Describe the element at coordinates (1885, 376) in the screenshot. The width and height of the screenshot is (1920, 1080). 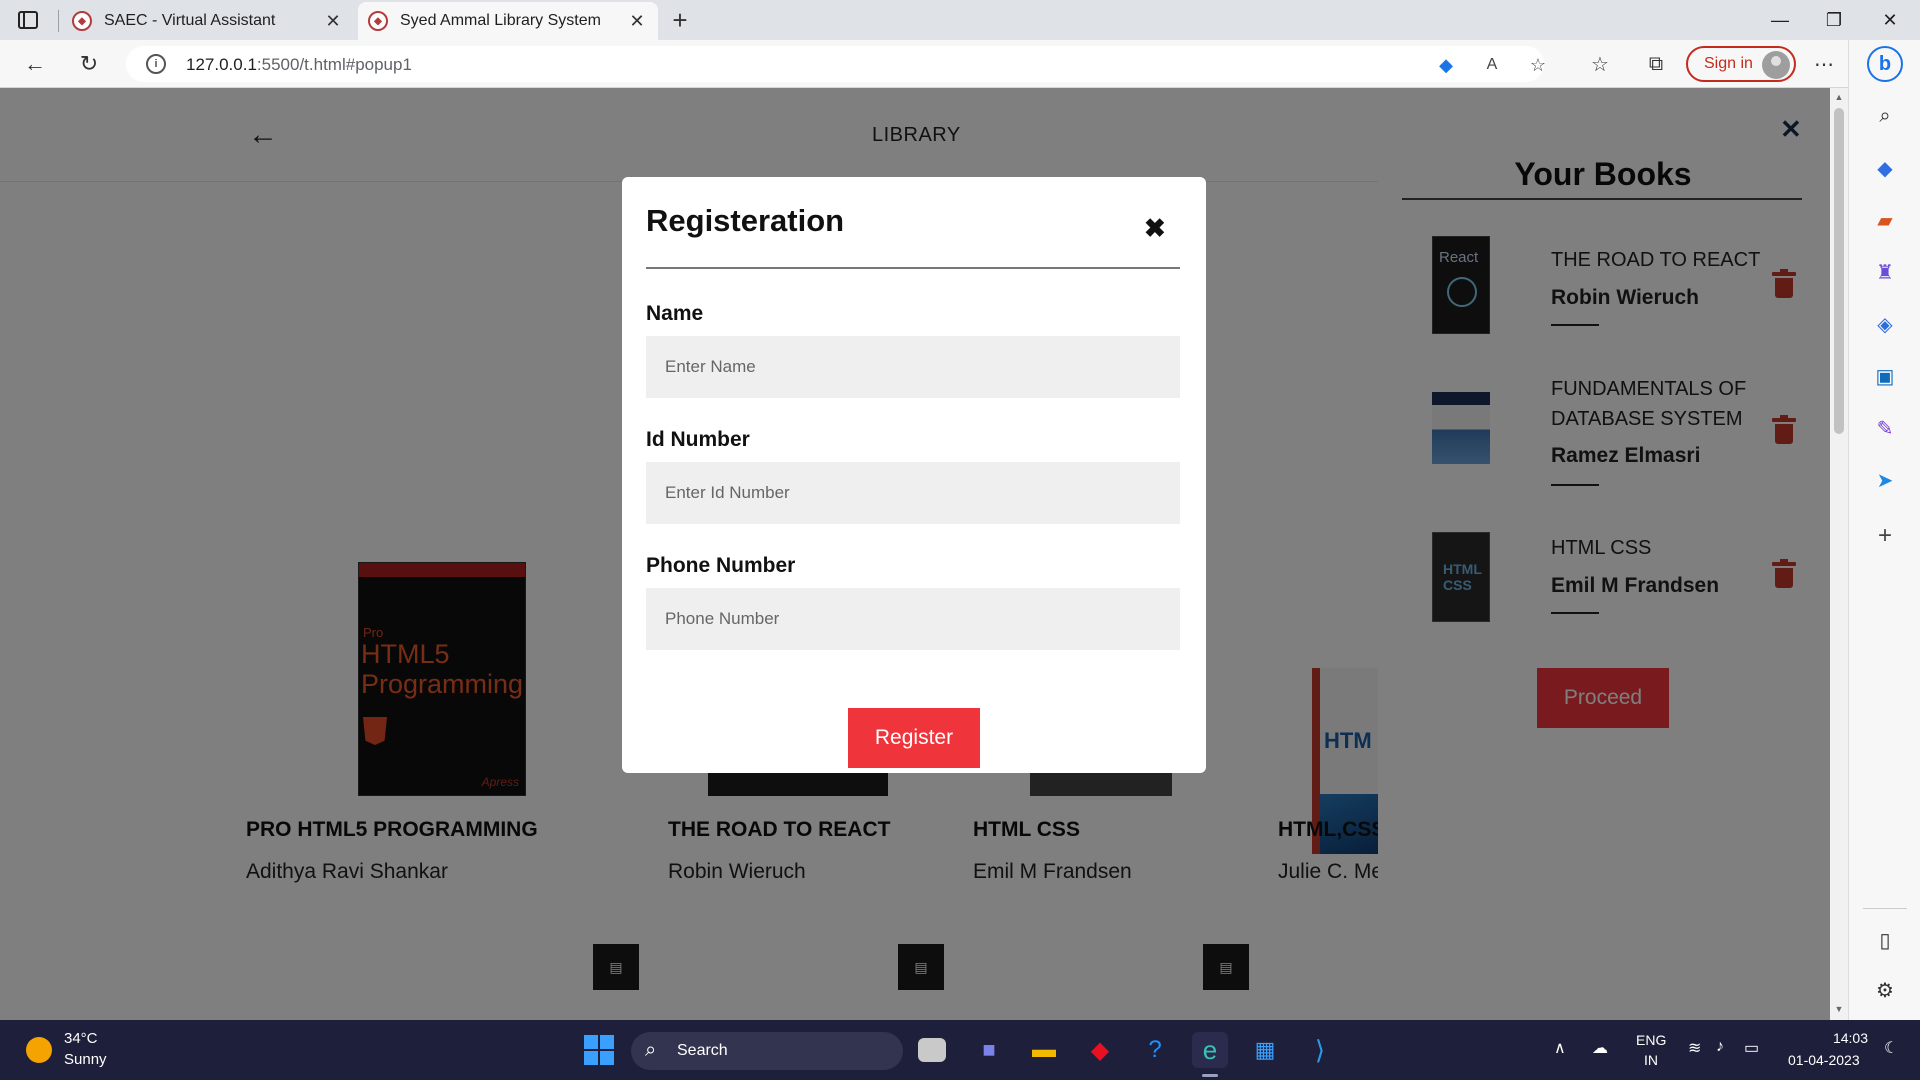
I see `outlook-icon: ▣` at that location.